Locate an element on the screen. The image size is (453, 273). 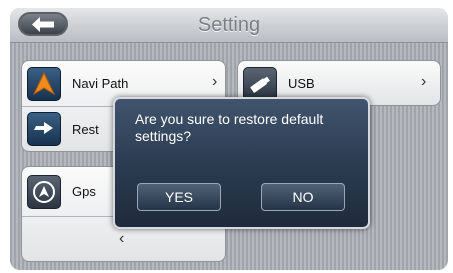
gps-icon is located at coordinates (44, 192).